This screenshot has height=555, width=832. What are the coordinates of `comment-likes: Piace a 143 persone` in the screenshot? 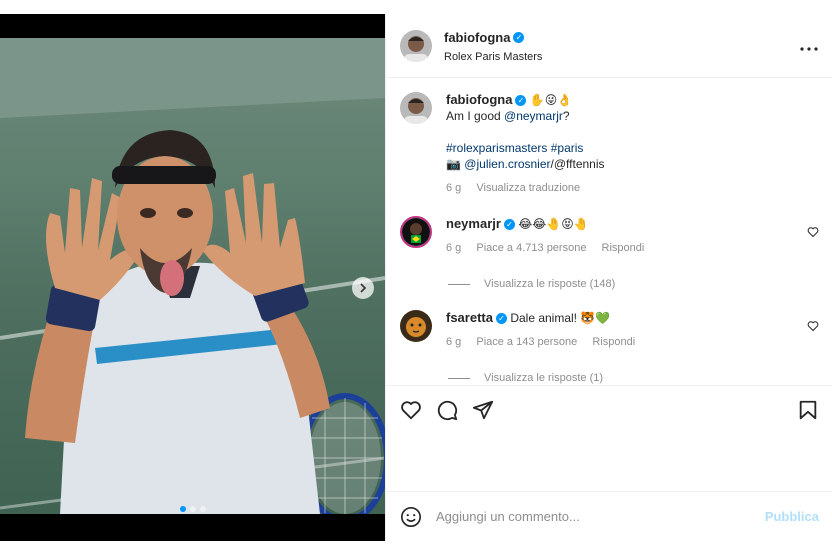 It's located at (526, 342).